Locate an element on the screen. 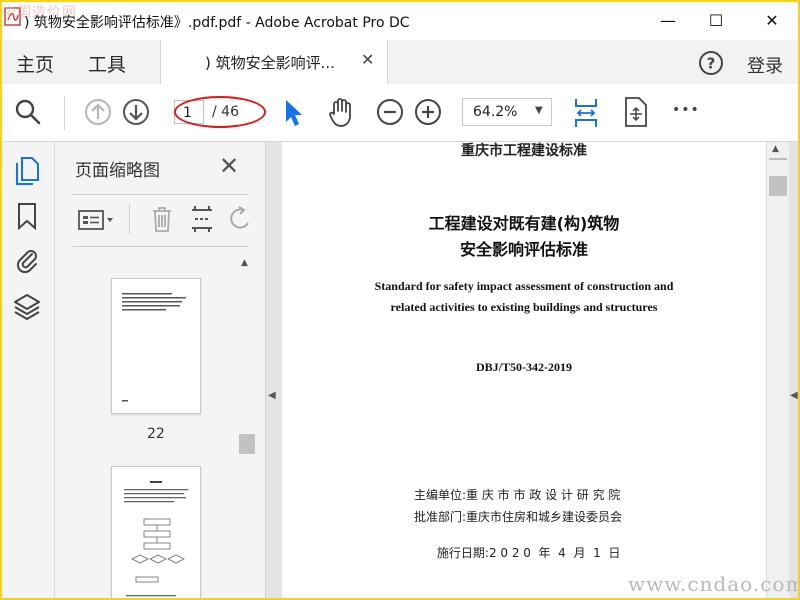  toolbar: 1 / 46 64.2% ▼ ••• is located at coordinates (400, 113).